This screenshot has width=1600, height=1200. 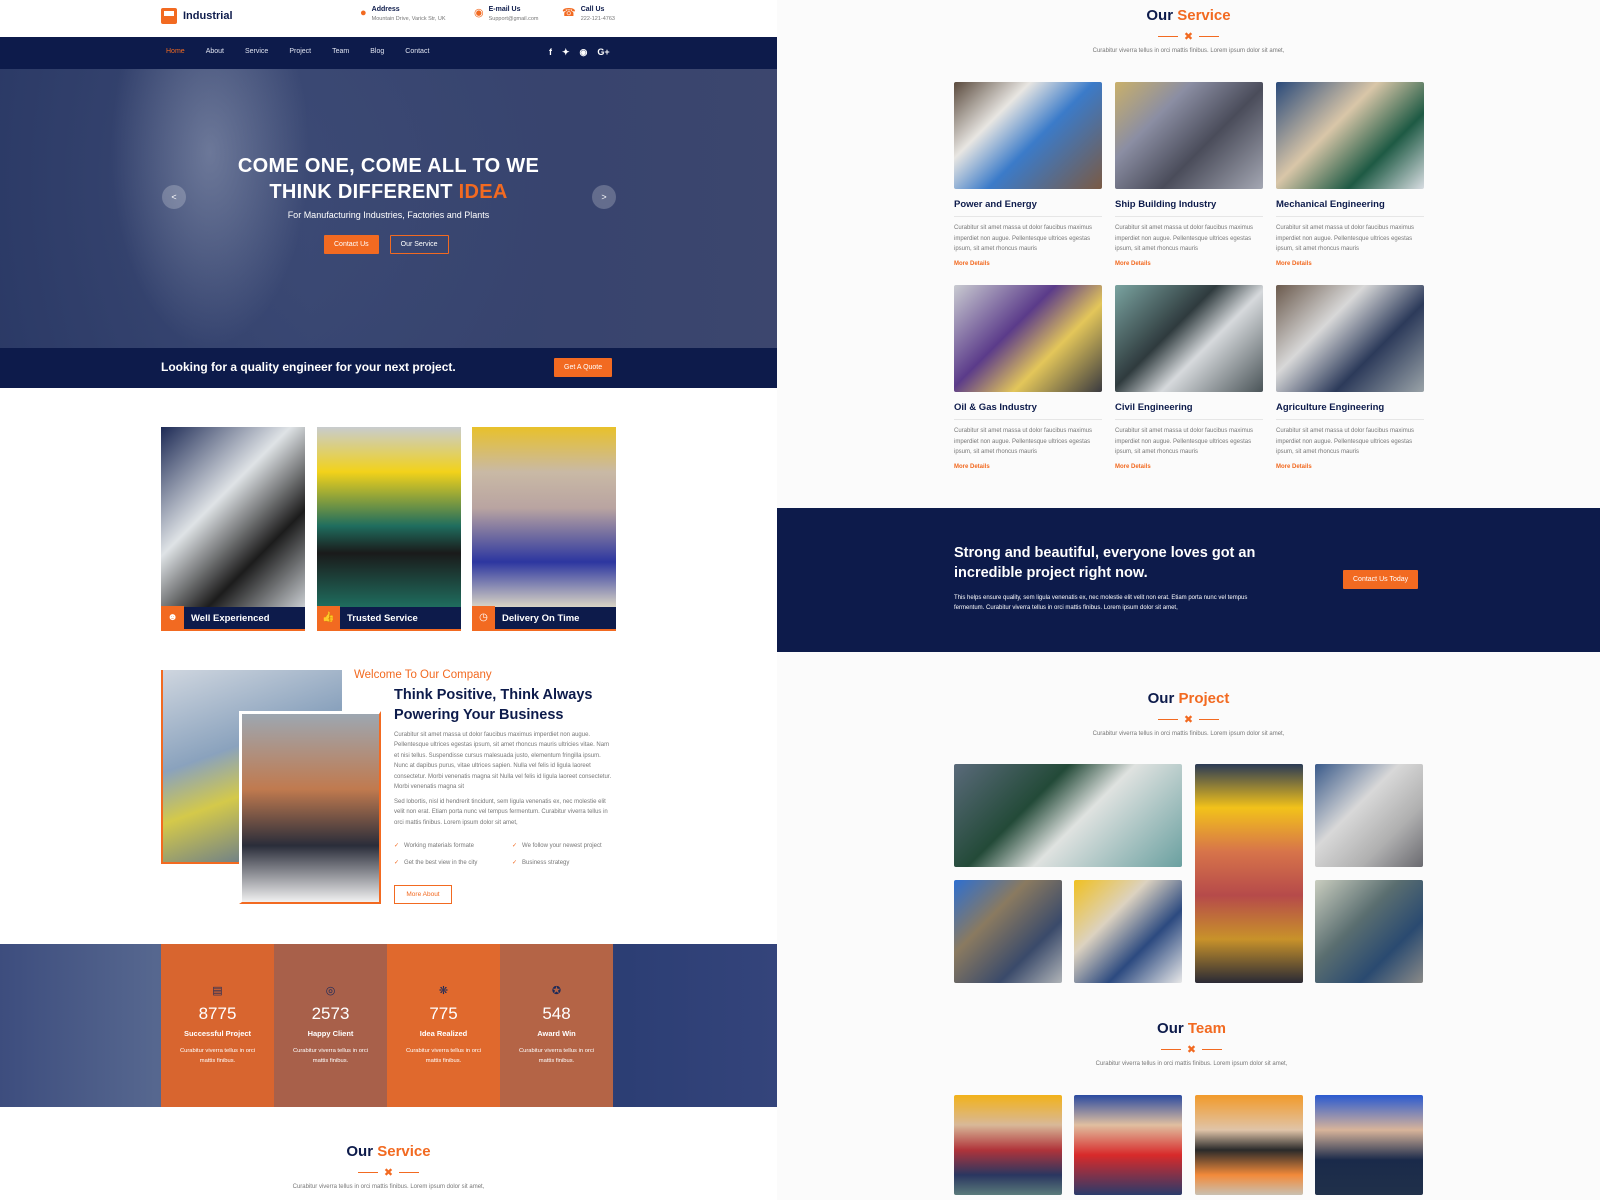 I want to click on service-title: Power and Energy, so click(x=1028, y=208).